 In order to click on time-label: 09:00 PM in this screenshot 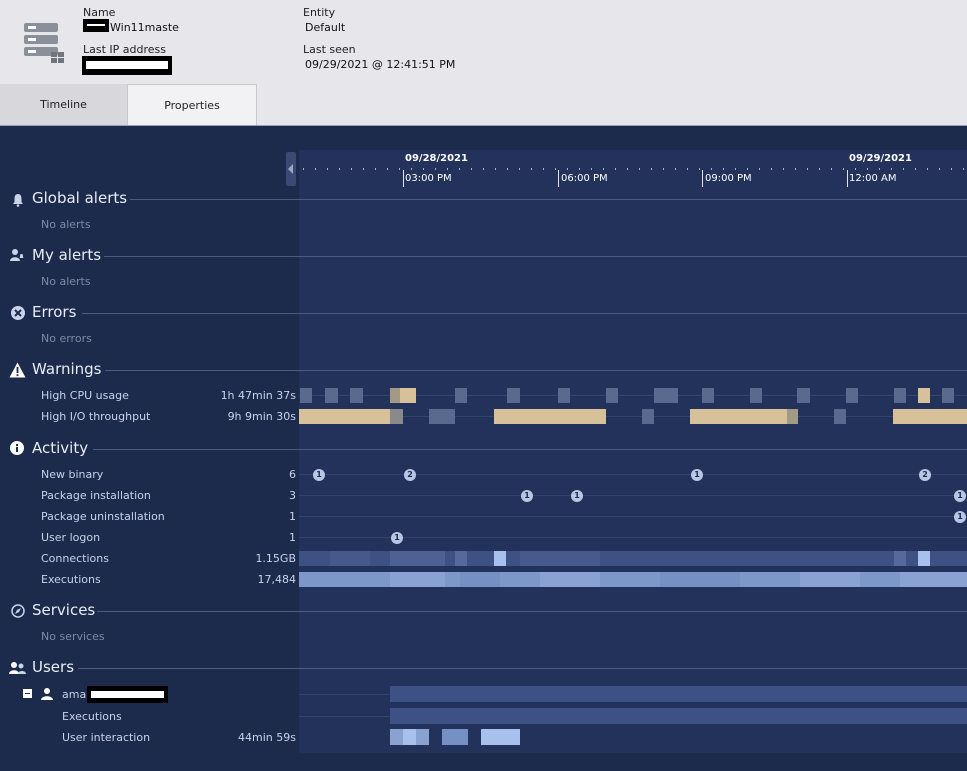, I will do `click(728, 178)`.